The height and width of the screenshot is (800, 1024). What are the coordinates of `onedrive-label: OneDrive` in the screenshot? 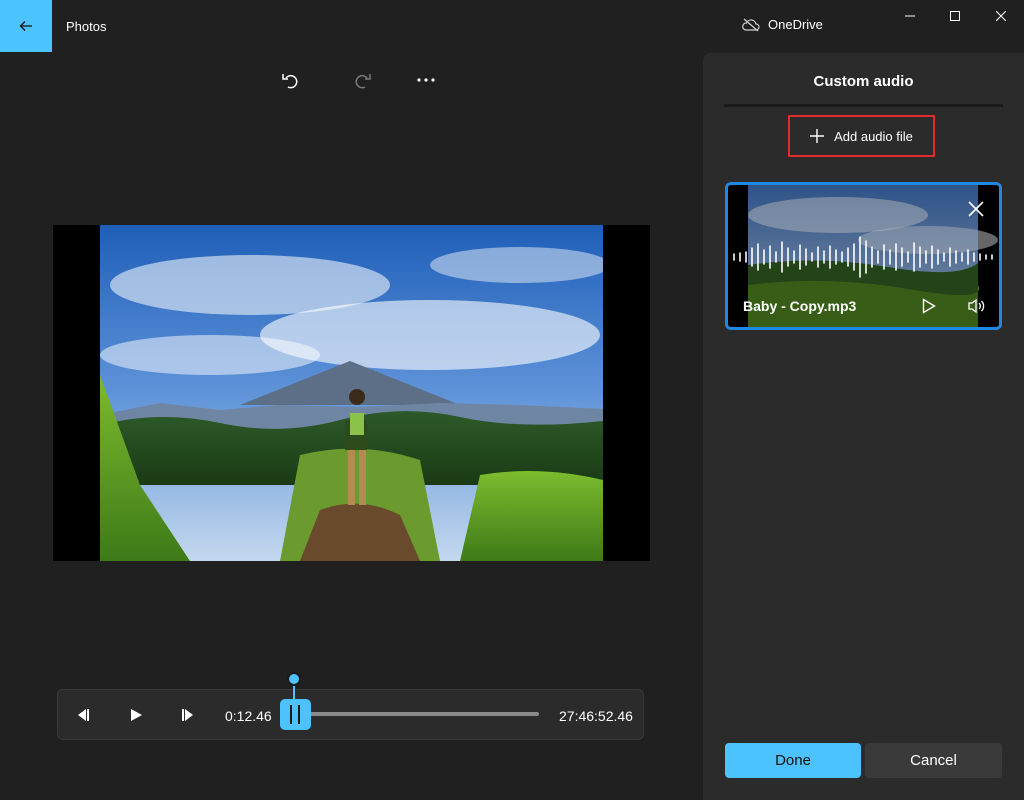 It's located at (795, 24).